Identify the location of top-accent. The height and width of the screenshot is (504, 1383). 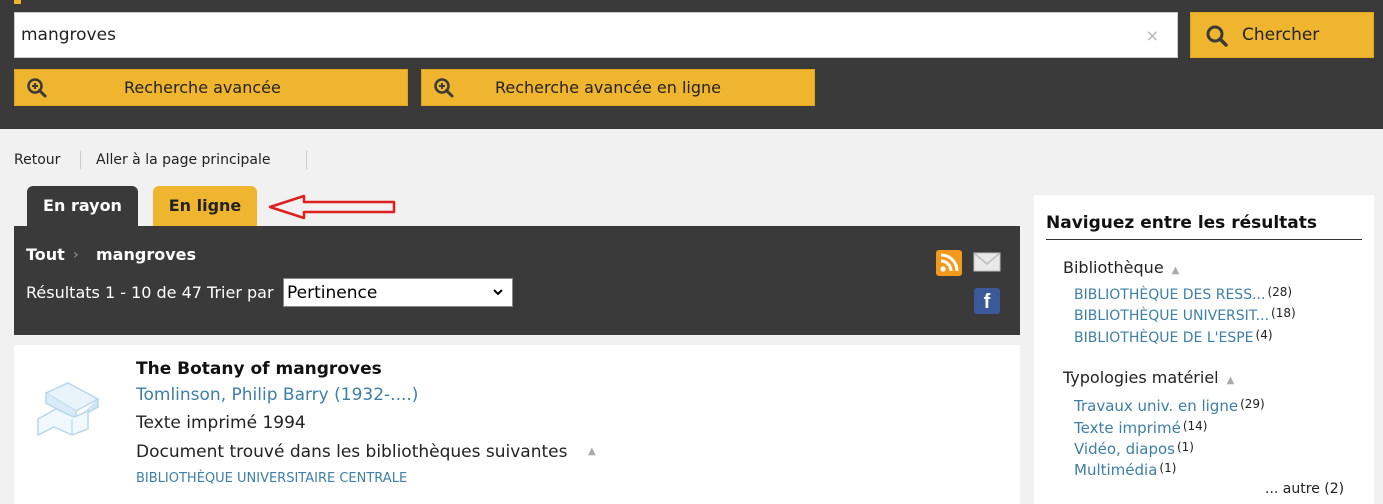
(17, 2).